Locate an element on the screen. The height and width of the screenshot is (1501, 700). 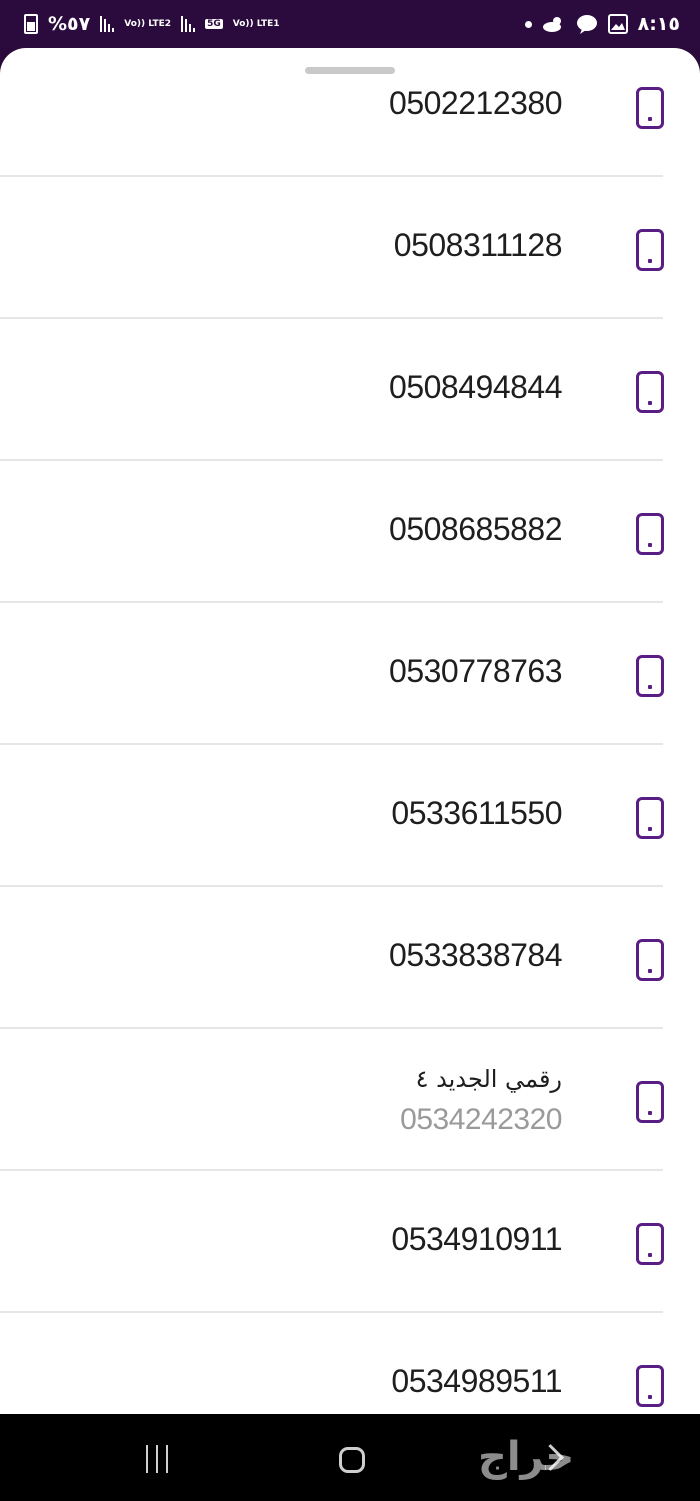
contact-row: 0530778763 is located at coordinates (350, 674).